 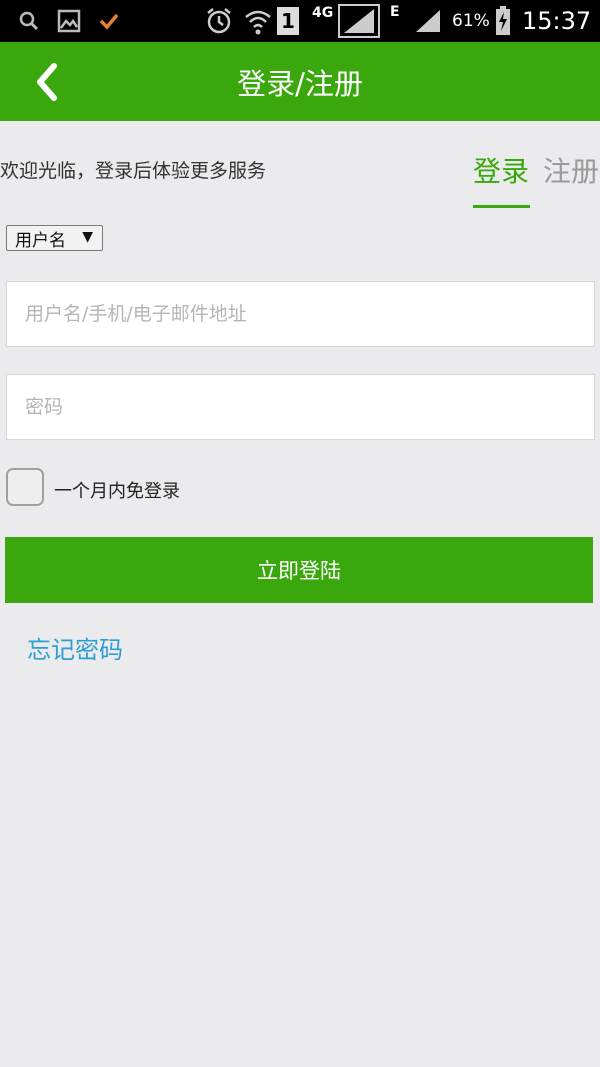 What do you see at coordinates (395, 12) in the screenshot?
I see `edge-label: E` at bounding box center [395, 12].